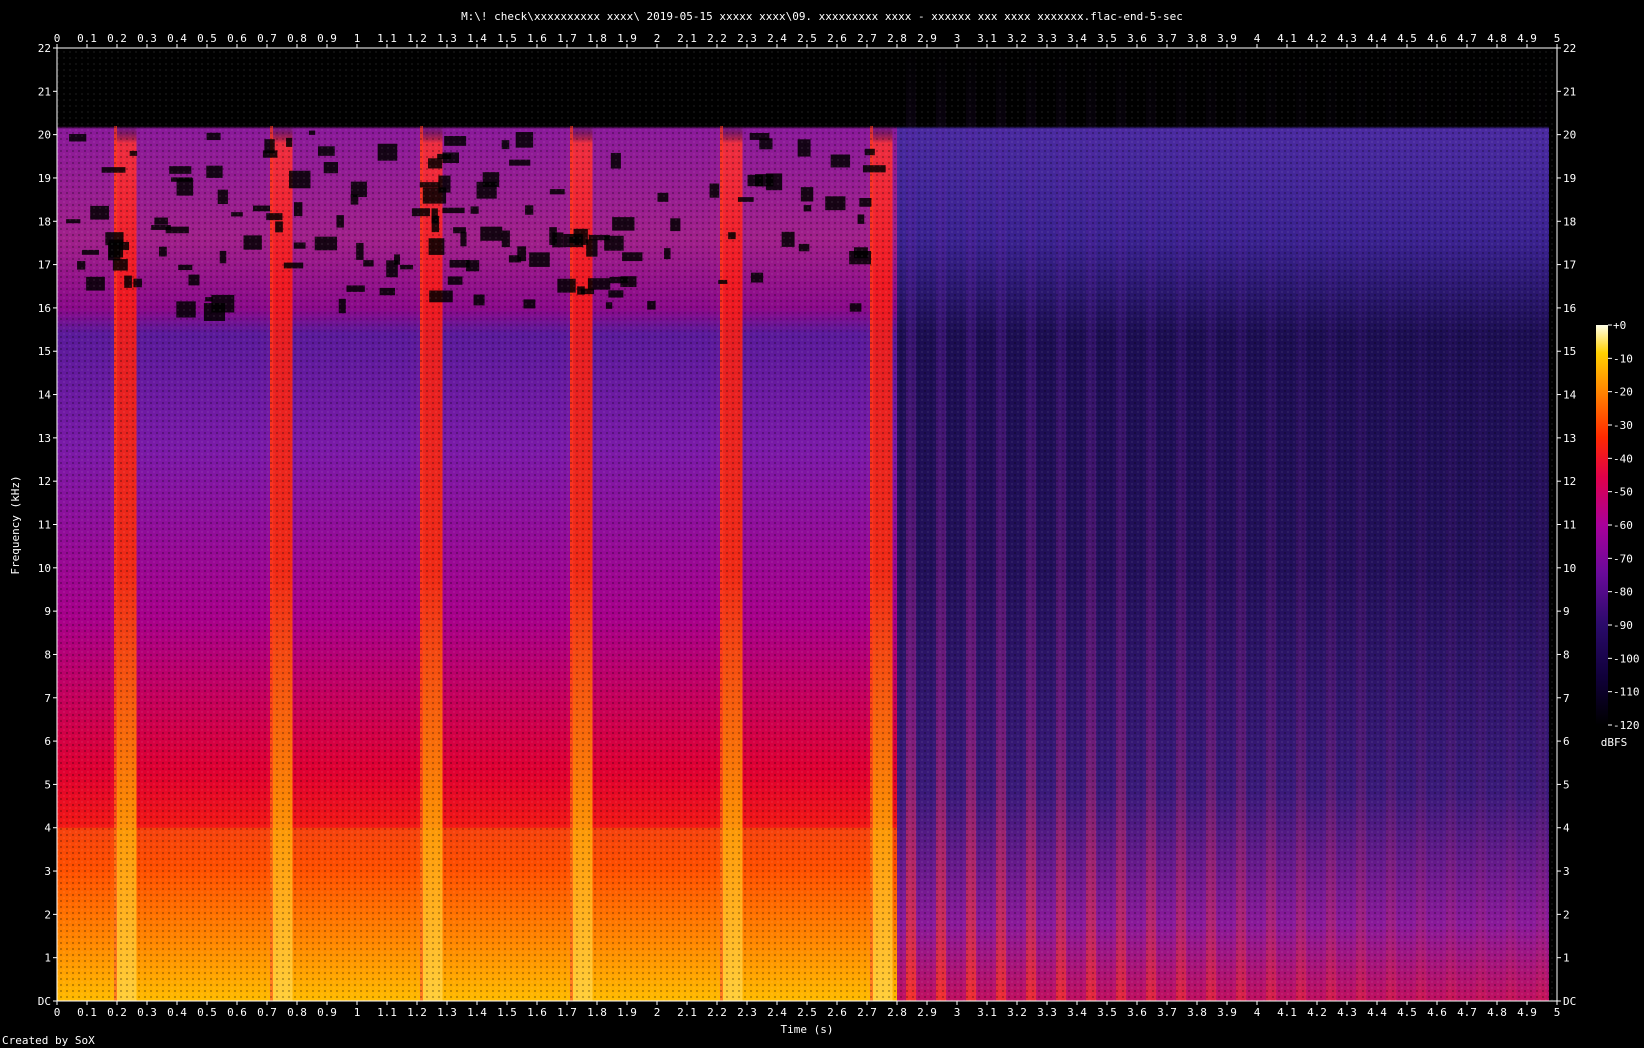  What do you see at coordinates (48, 1040) in the screenshot?
I see `footer-credit: Created by SoX` at bounding box center [48, 1040].